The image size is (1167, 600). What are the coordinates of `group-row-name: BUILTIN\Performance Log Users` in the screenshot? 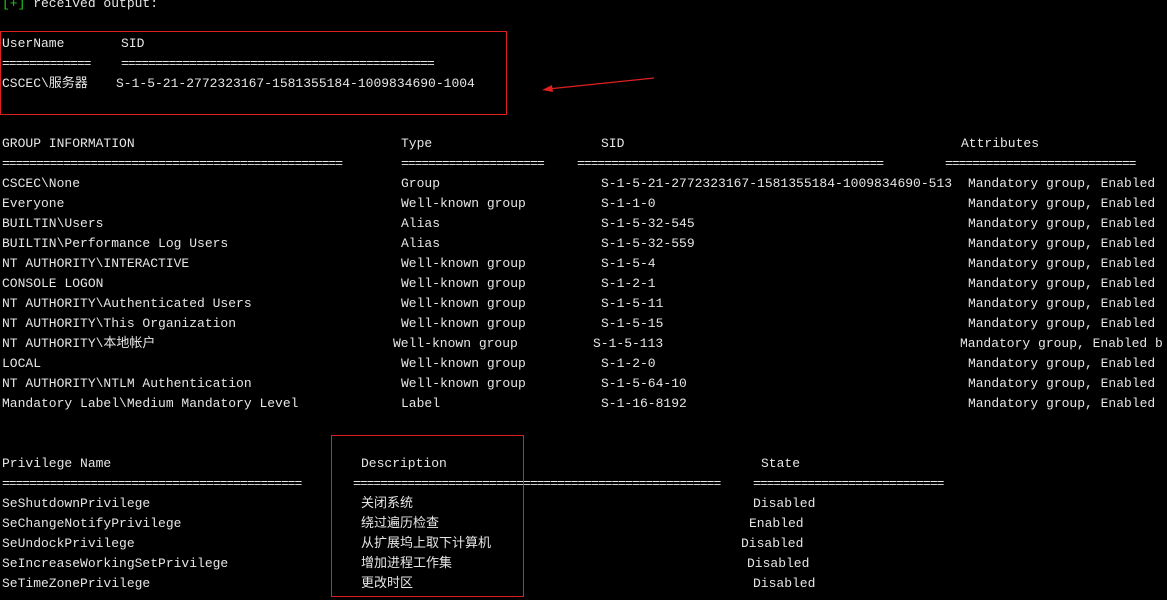 It's located at (115, 243).